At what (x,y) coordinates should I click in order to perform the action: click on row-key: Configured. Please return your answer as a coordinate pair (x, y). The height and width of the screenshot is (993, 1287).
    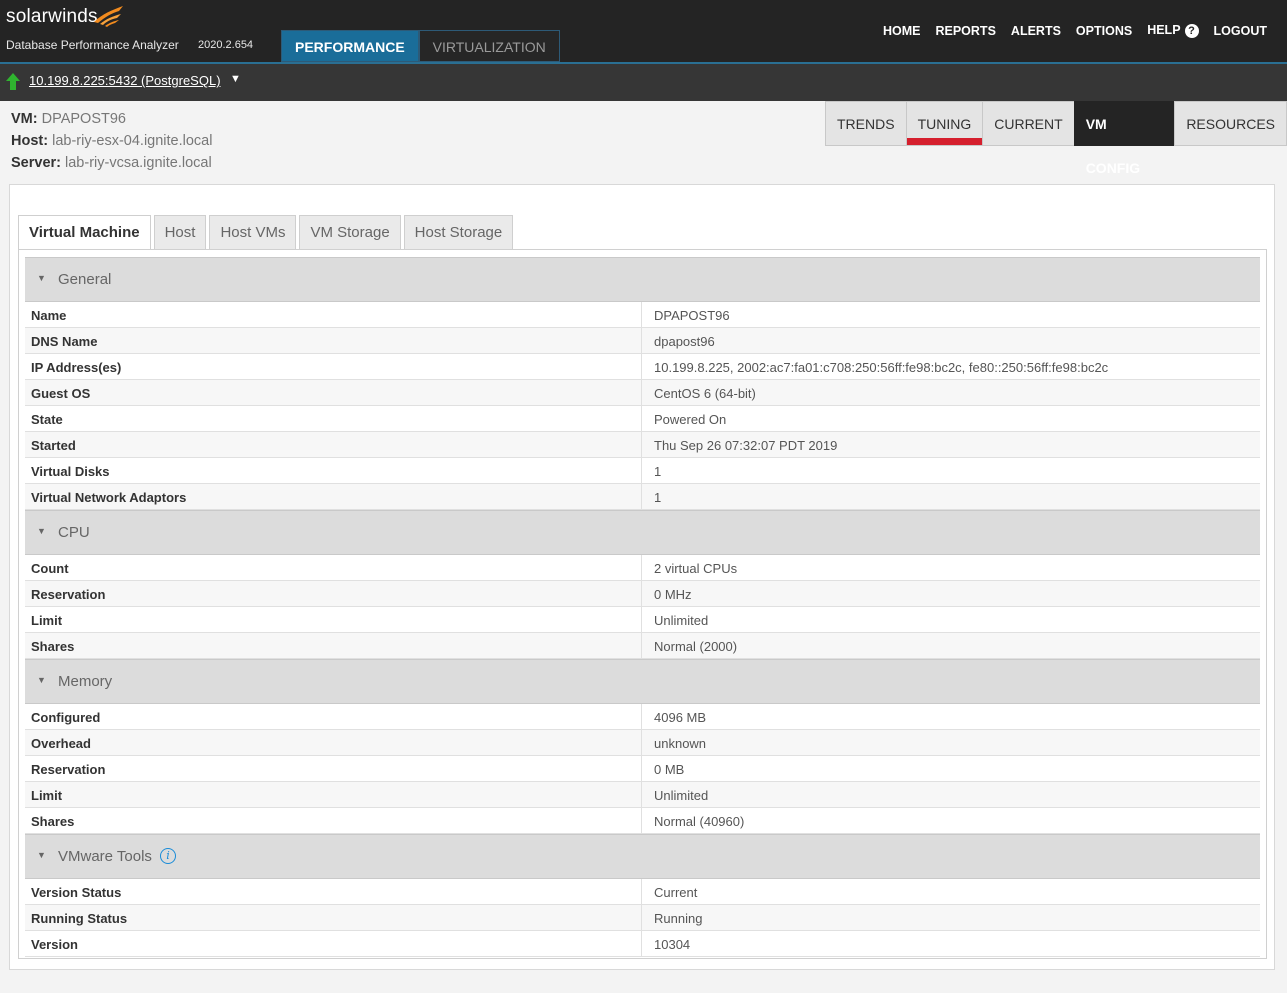
    Looking at the image, I should click on (66, 717).